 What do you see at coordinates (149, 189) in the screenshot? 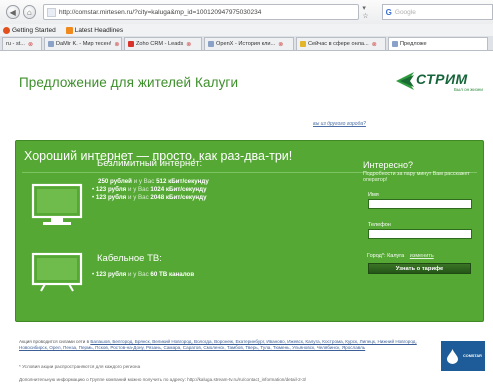
I see `internet-rate-row: • 123 рубля и у Вас 1024 кБит/секунду` at bounding box center [149, 189].